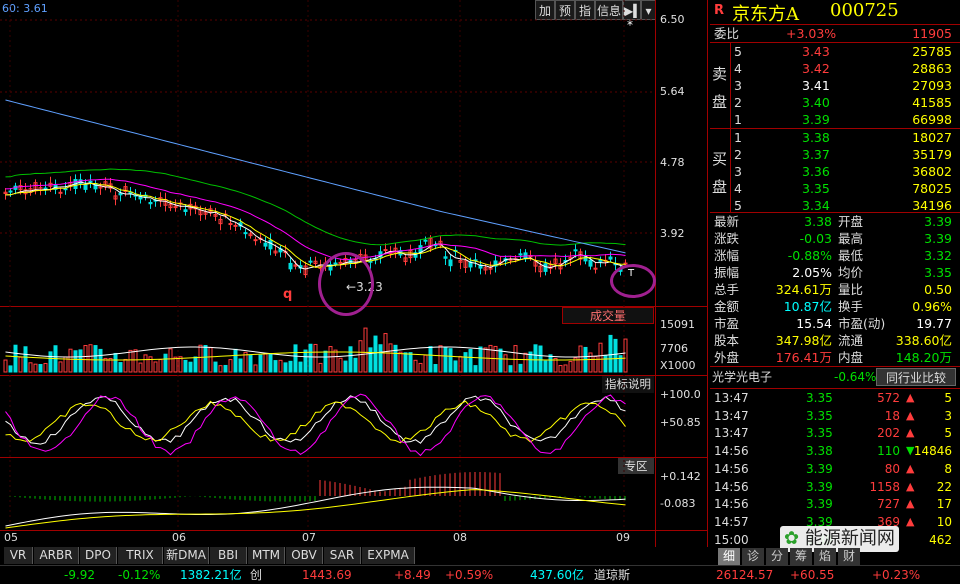  Describe the element at coordinates (833, 451) in the screenshot. I see `tick-row: 14:56 3.38 110 ▼ 14846` at that location.